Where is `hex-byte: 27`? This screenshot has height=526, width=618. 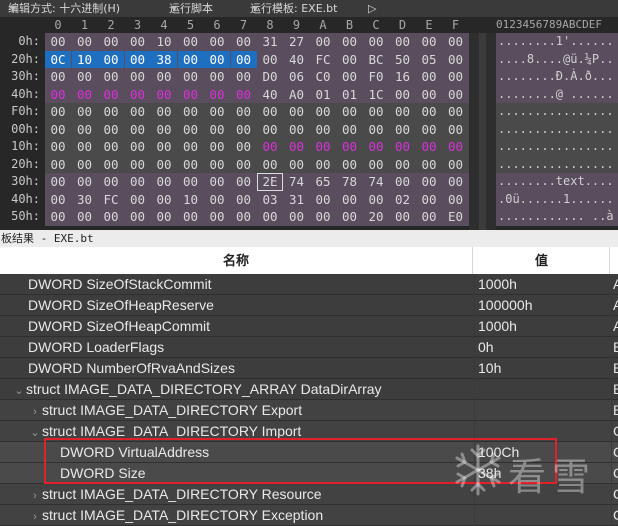
hex-byte: 27 is located at coordinates (297, 42).